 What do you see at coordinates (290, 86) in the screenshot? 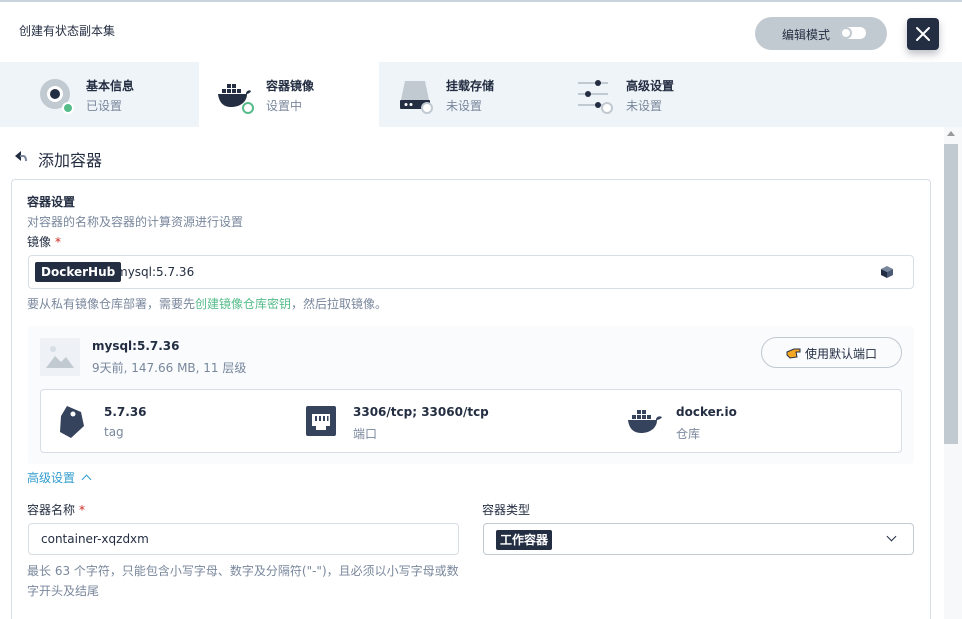
I see `step-title: 容器镜像` at bounding box center [290, 86].